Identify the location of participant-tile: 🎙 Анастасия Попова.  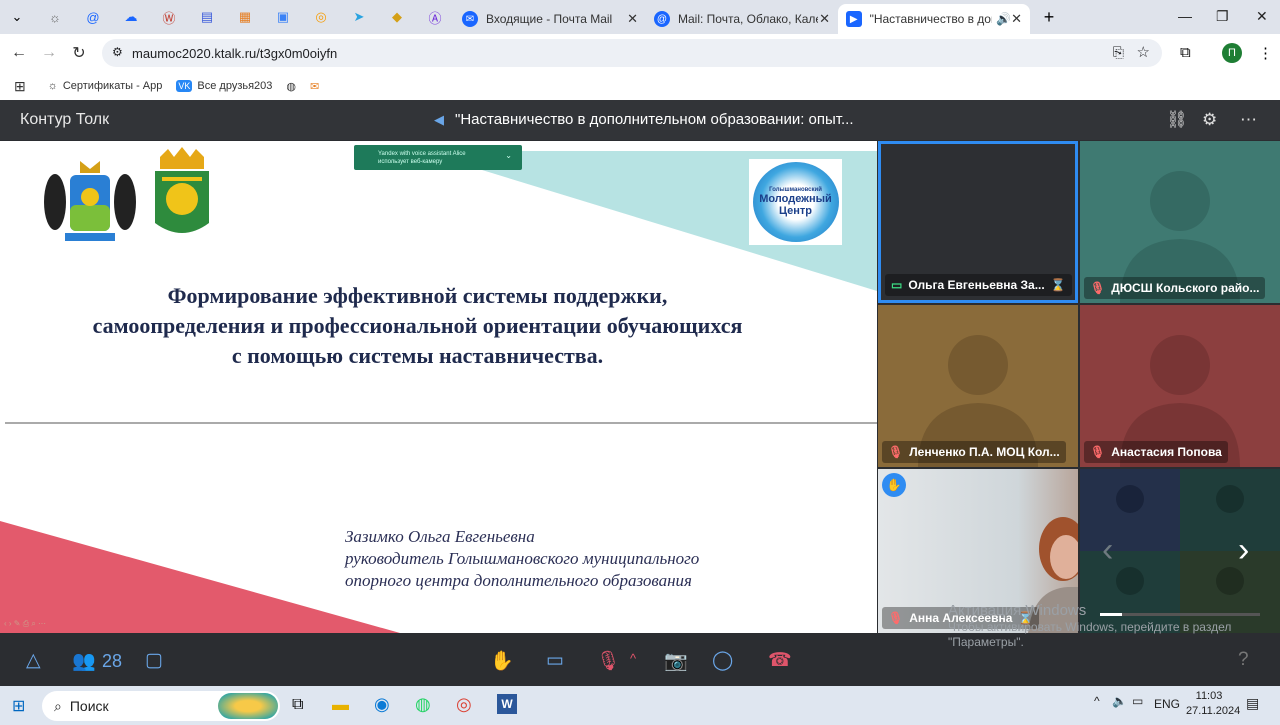
(1180, 386).